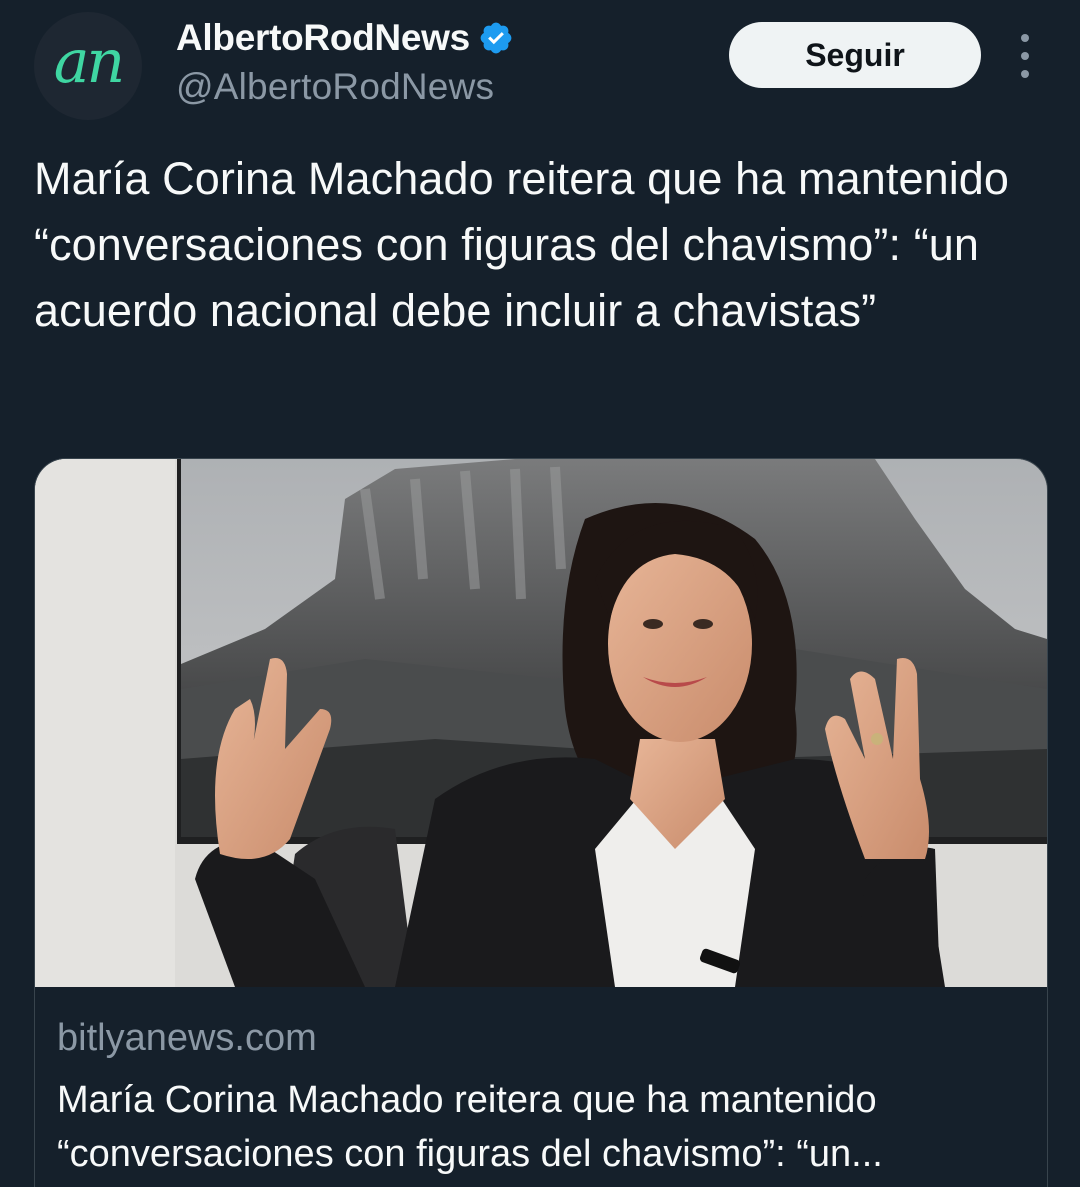 The width and height of the screenshot is (1080, 1187). I want to click on user-handle: @AlbertoRodNews, so click(345, 87).